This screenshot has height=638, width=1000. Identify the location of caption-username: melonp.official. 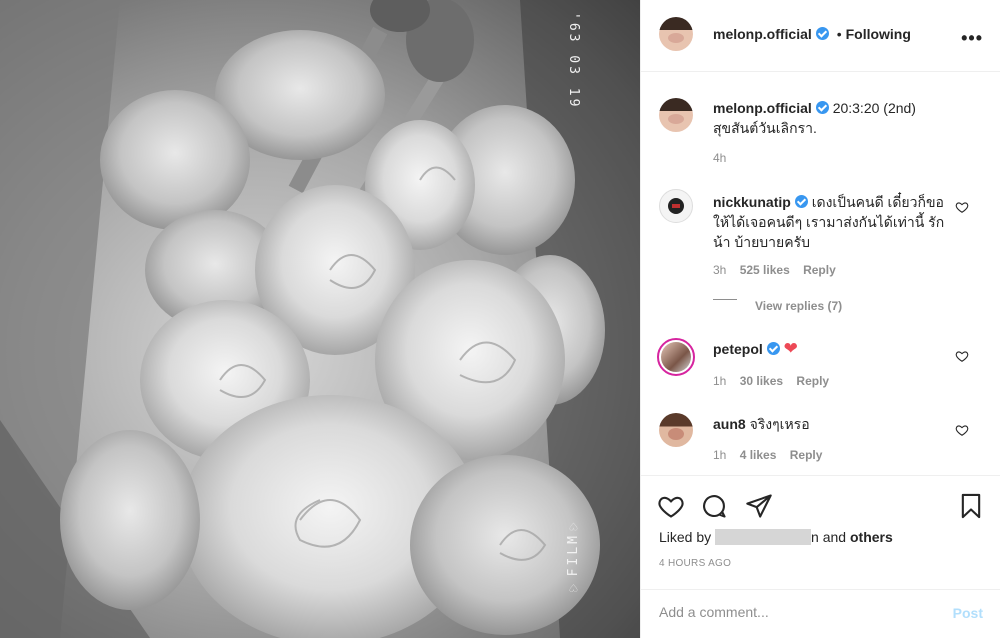
(762, 108).